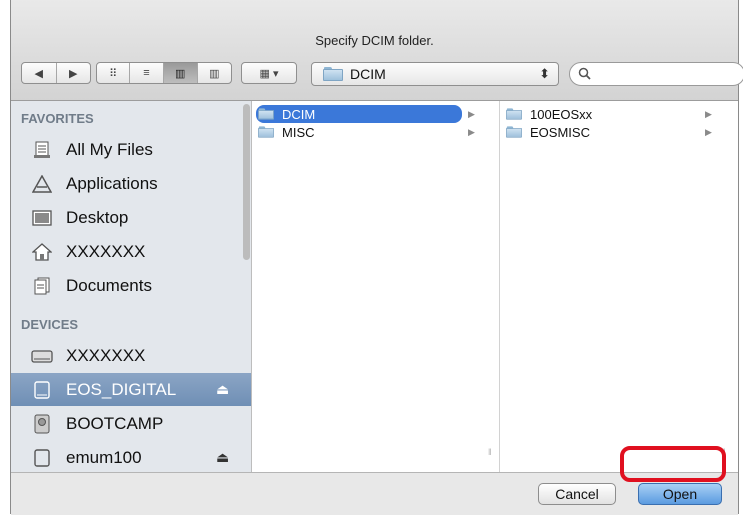 This screenshot has height=515, width=743. Describe the element at coordinates (50, 324) in the screenshot. I see `devices-header: DEVICES` at that location.